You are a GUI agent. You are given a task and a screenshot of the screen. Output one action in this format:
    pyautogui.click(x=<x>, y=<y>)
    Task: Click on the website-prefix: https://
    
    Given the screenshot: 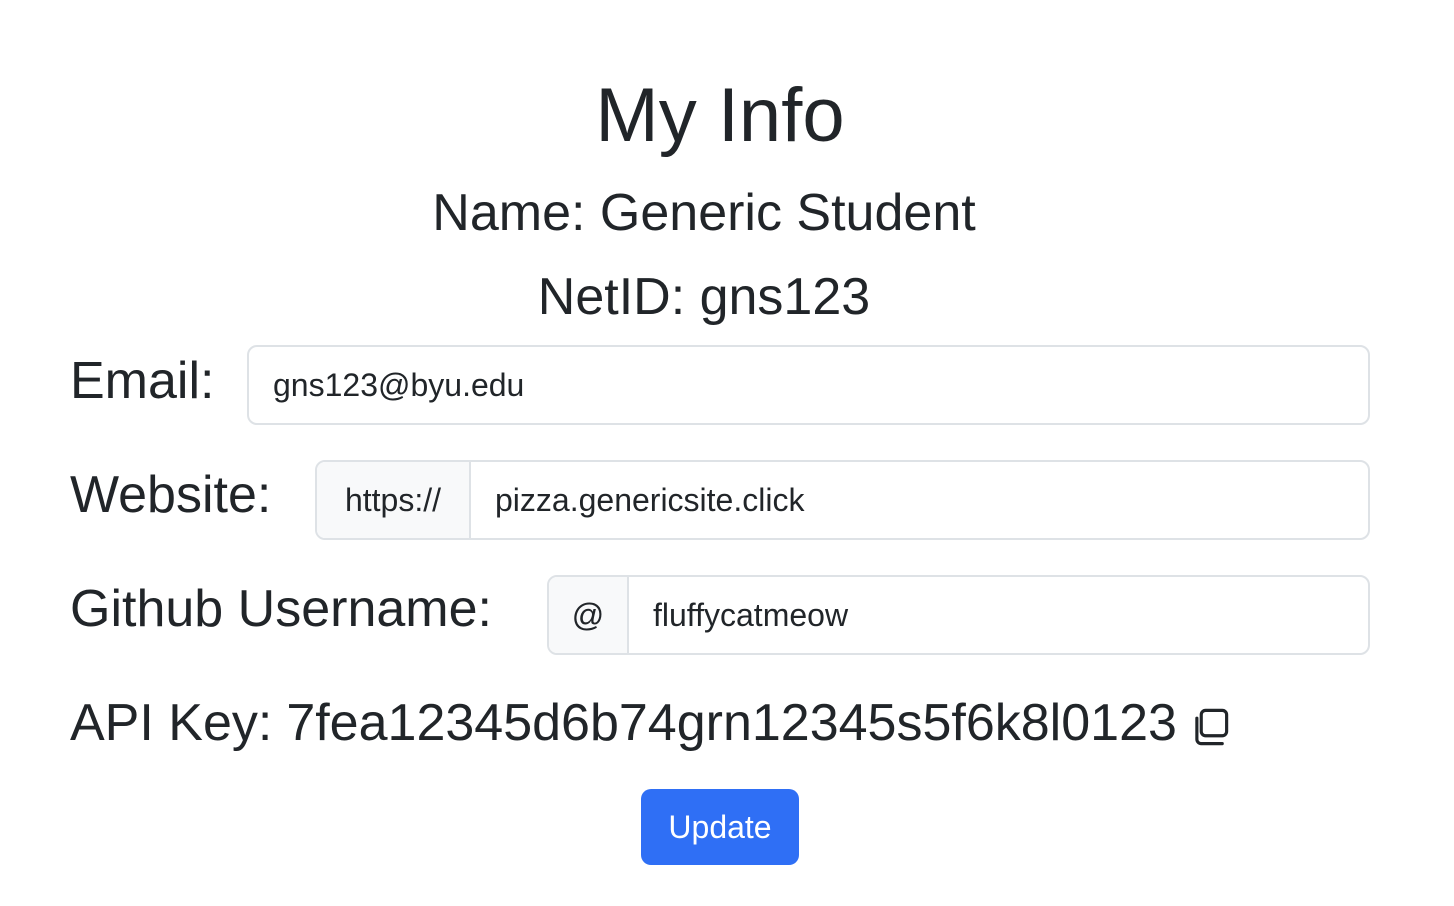 What is the action you would take?
    pyautogui.click(x=394, y=500)
    